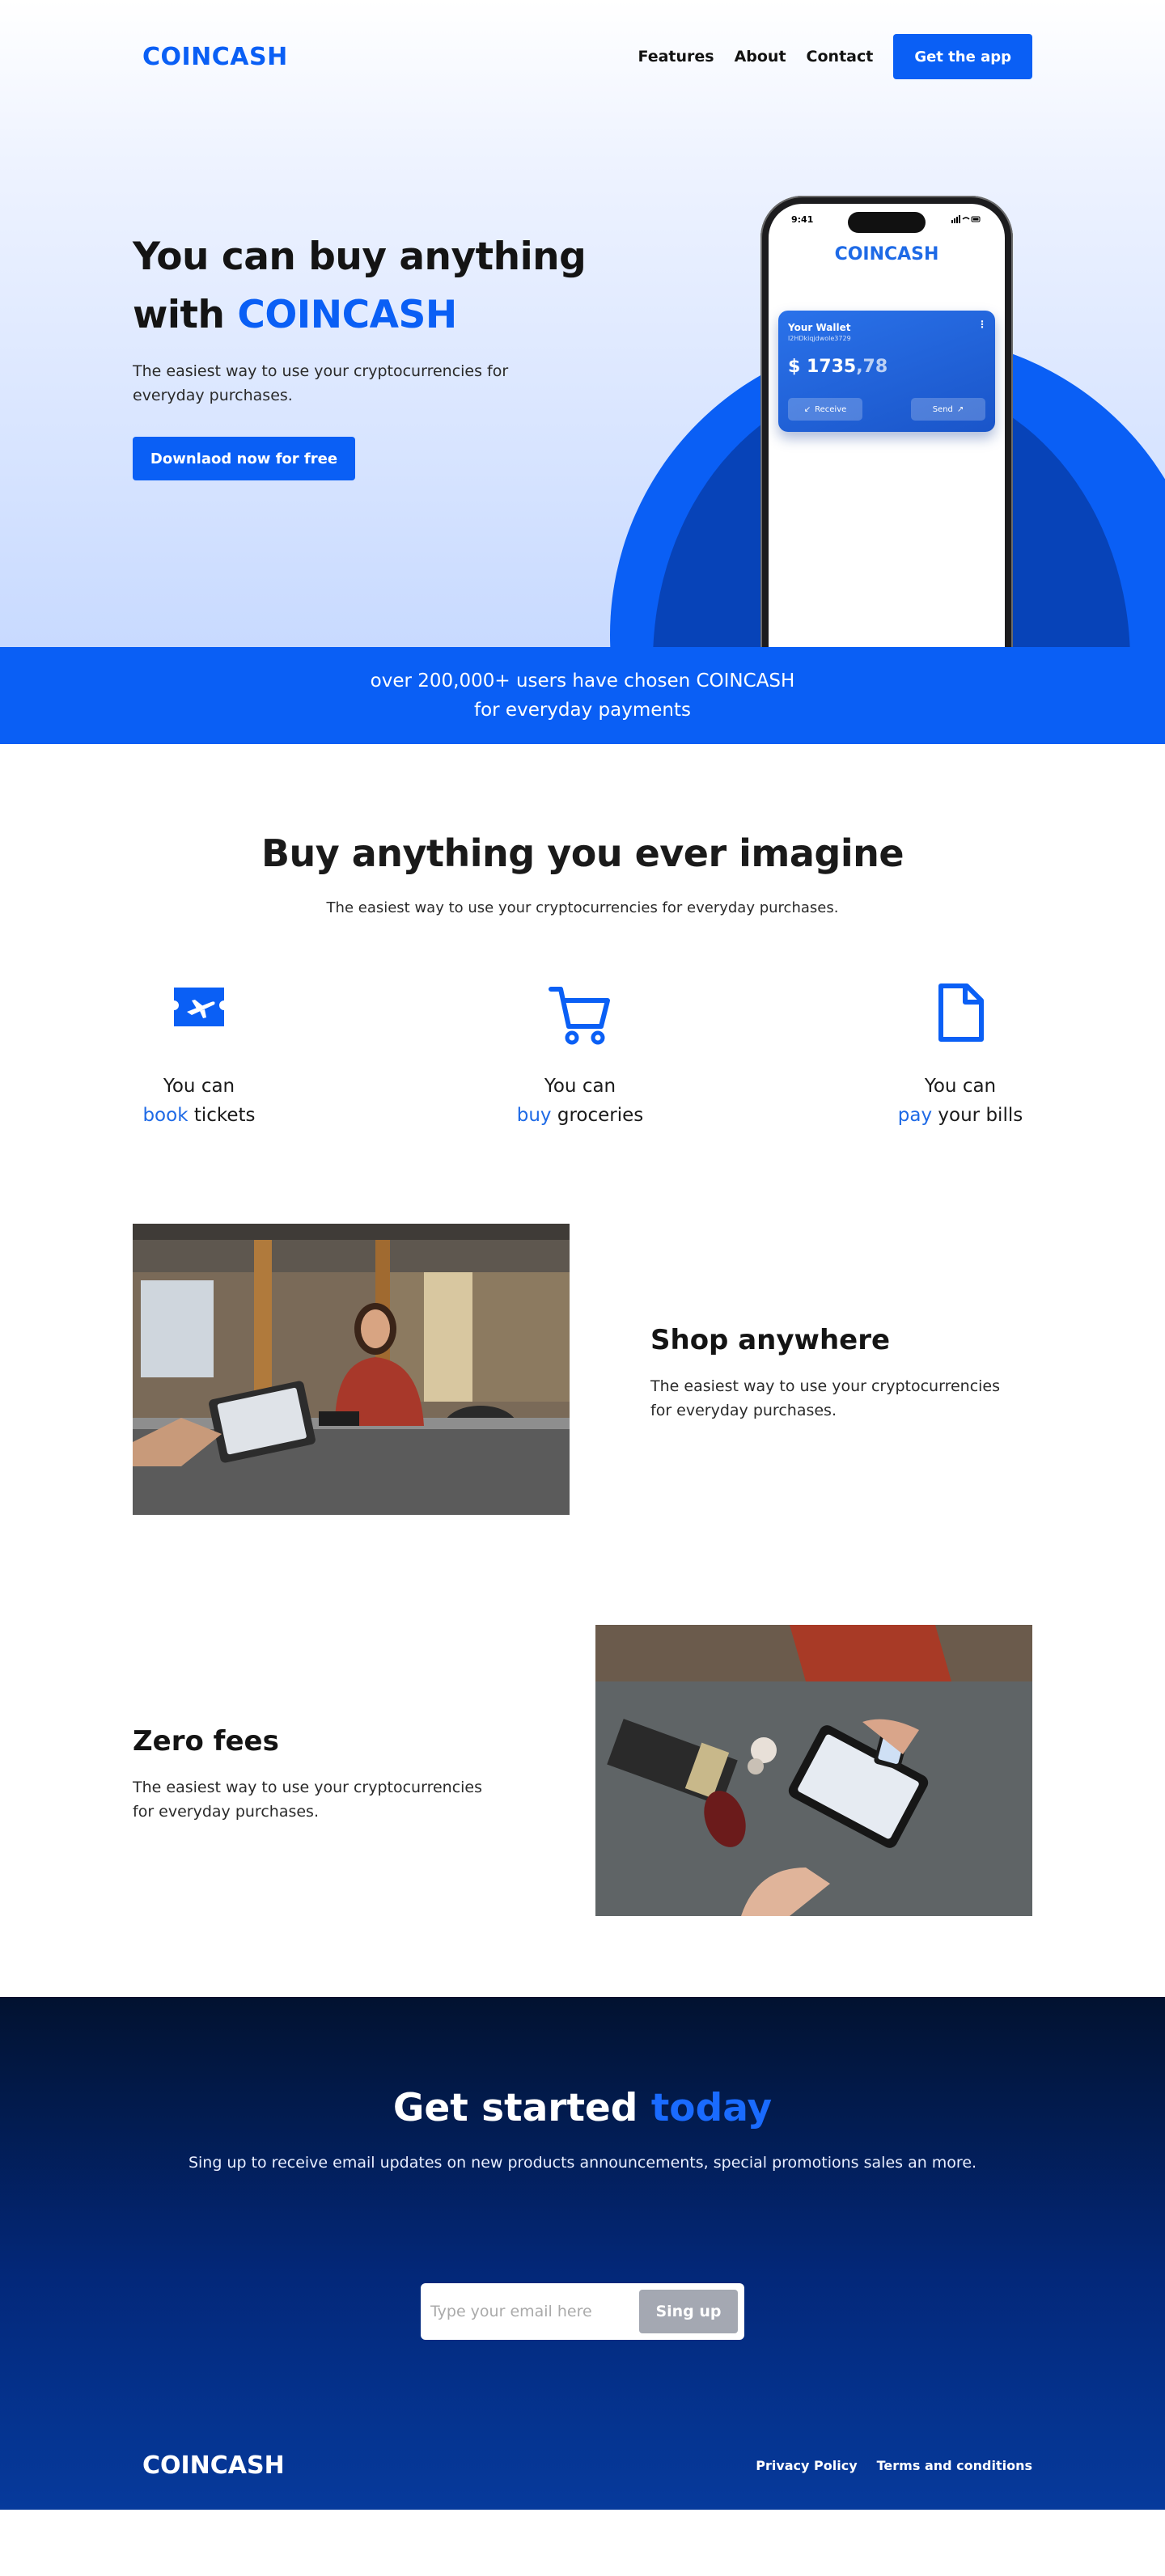 The image size is (1165, 2576). I want to click on signal-wifi-battery-icons, so click(966, 219).